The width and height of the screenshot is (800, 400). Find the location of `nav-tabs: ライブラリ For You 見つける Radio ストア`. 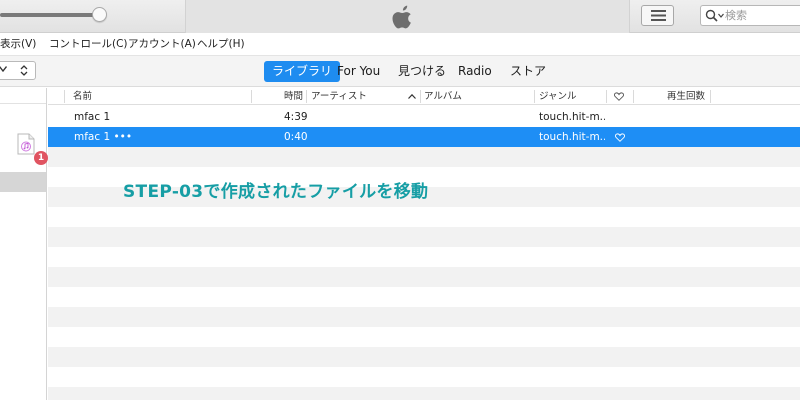

nav-tabs: ライブラリ For You 見つける Radio ストア is located at coordinates (400, 72).